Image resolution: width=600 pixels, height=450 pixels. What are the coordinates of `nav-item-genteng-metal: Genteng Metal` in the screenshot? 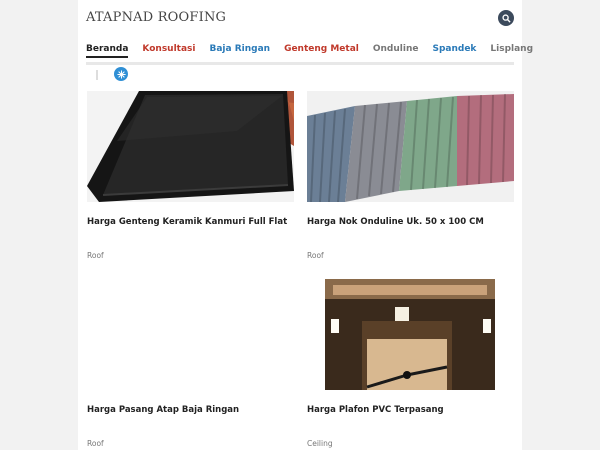 It's located at (321, 51).